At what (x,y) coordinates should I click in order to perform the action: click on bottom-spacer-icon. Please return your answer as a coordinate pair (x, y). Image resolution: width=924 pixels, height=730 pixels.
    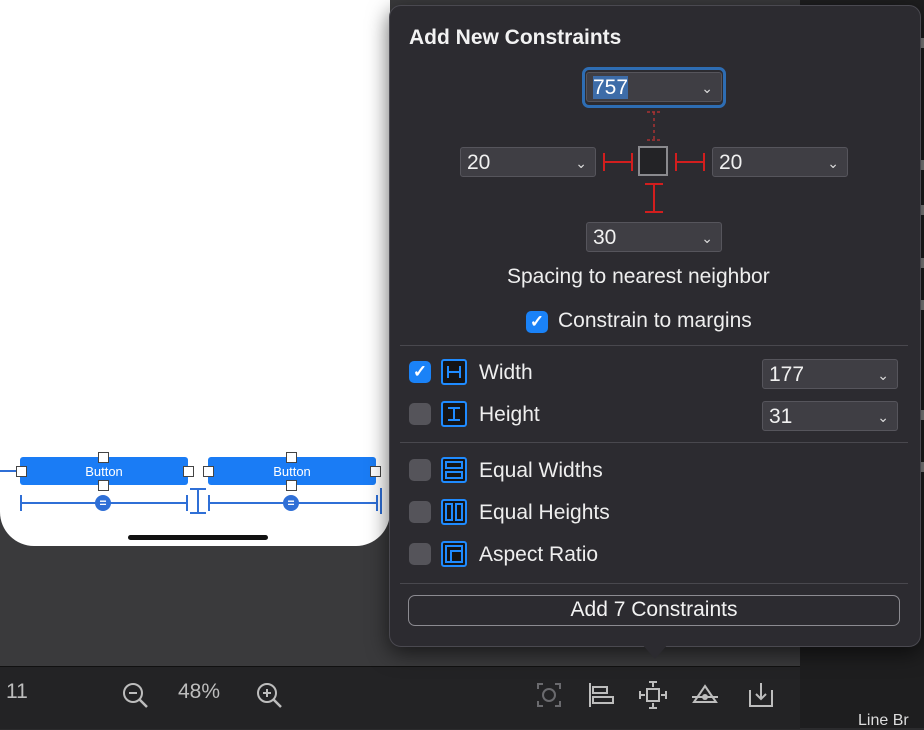
    Looking at the image, I should click on (654, 198).